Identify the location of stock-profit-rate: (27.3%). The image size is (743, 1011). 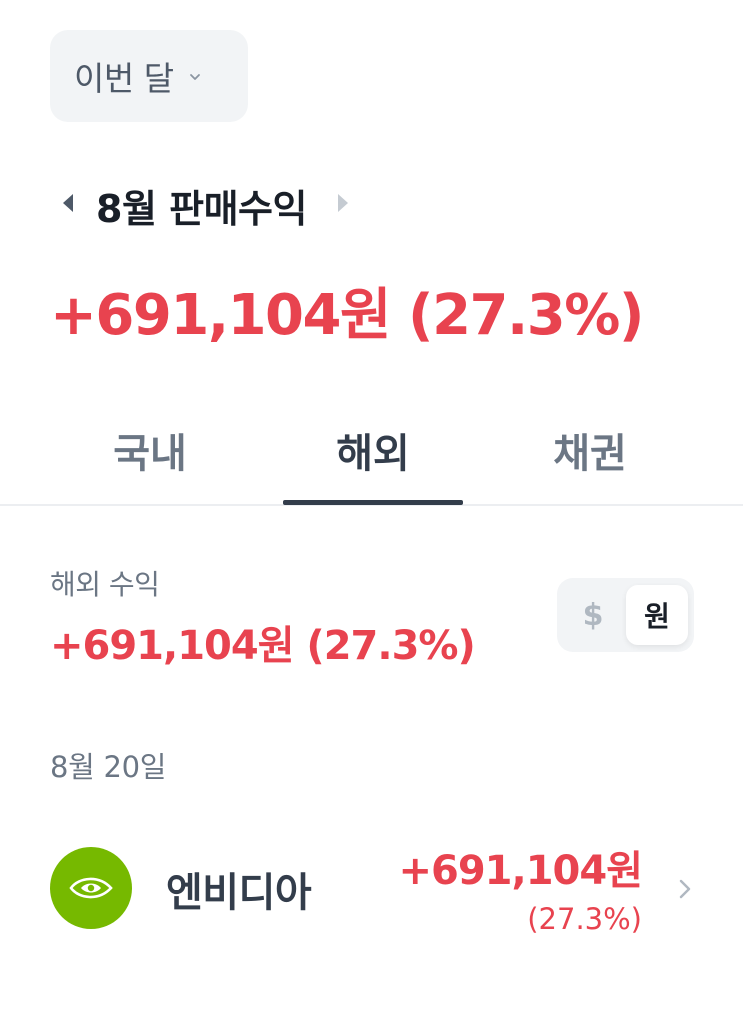
(584, 919).